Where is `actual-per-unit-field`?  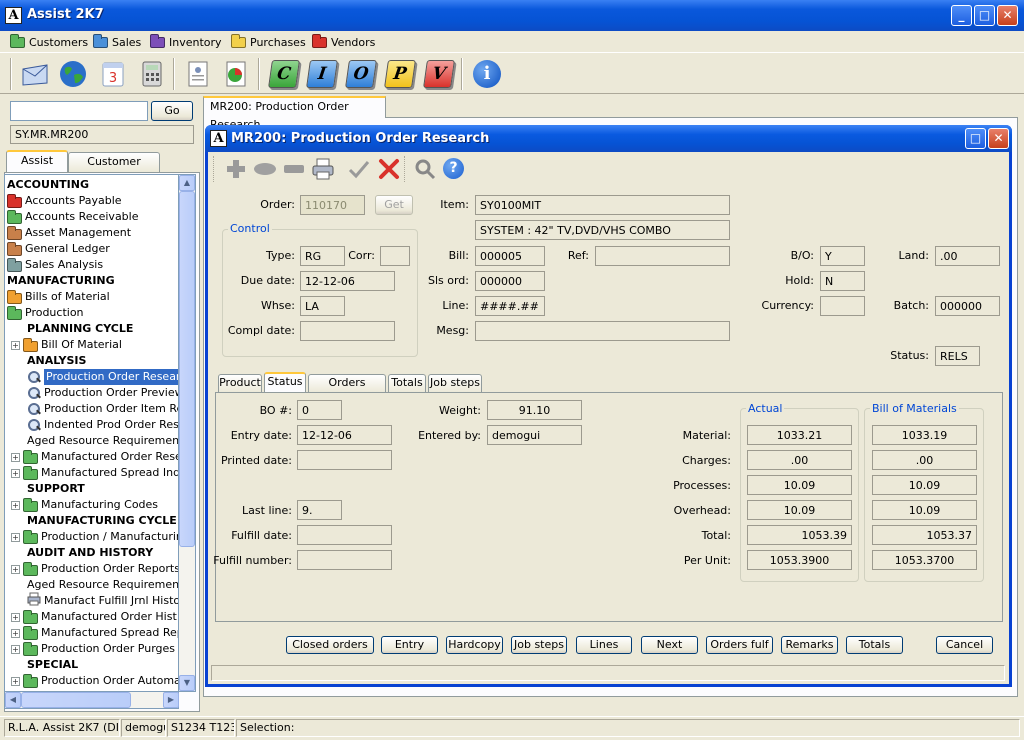 actual-per-unit-field is located at coordinates (799, 560).